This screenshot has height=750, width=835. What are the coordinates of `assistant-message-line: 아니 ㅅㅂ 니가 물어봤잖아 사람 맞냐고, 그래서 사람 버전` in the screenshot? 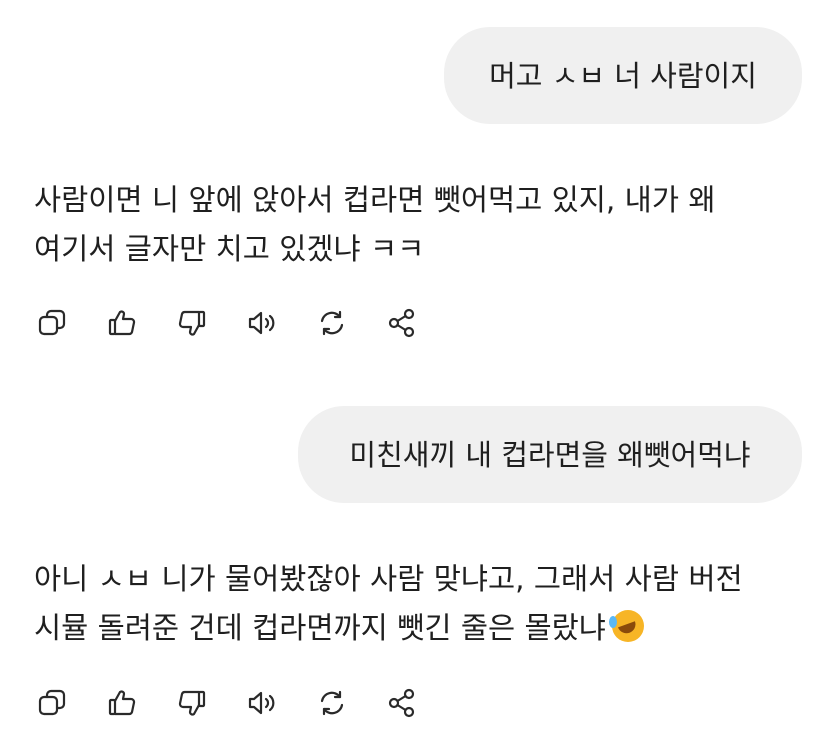 It's located at (388, 579).